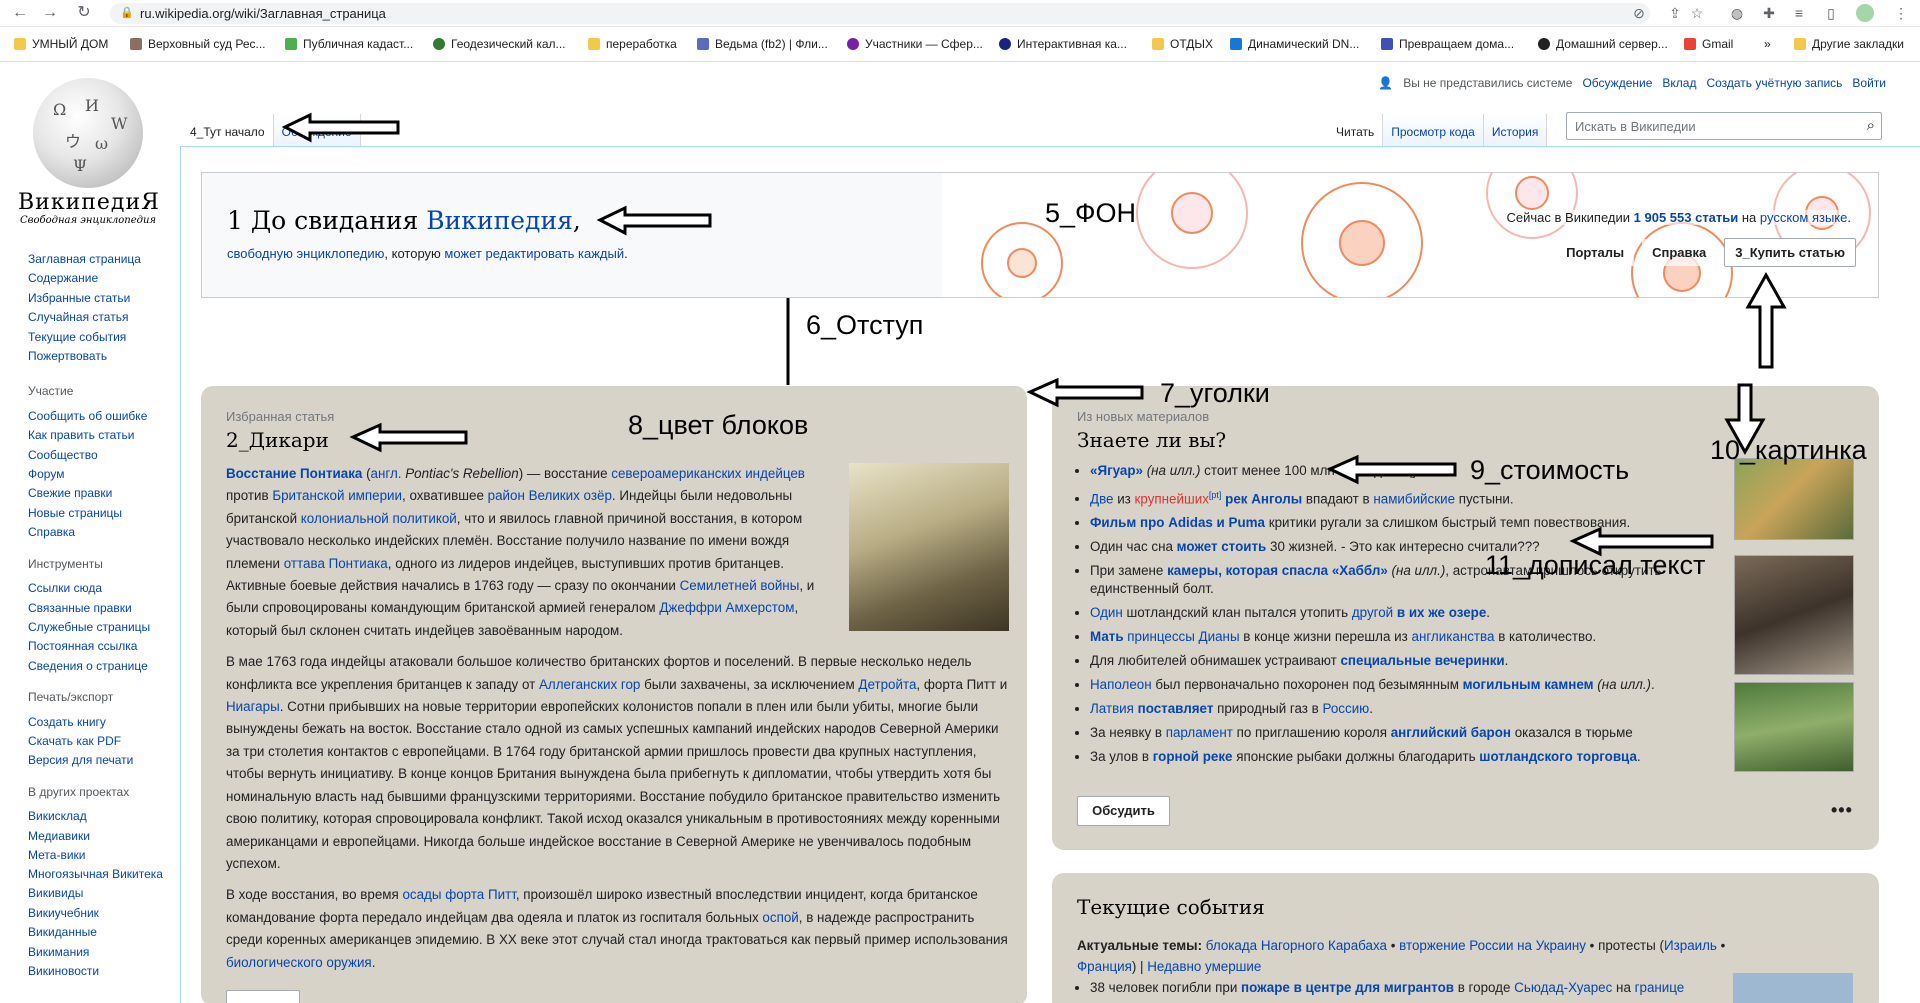  Describe the element at coordinates (103, 855) in the screenshot. I see `sidebar-item: Мета-вики` at that location.